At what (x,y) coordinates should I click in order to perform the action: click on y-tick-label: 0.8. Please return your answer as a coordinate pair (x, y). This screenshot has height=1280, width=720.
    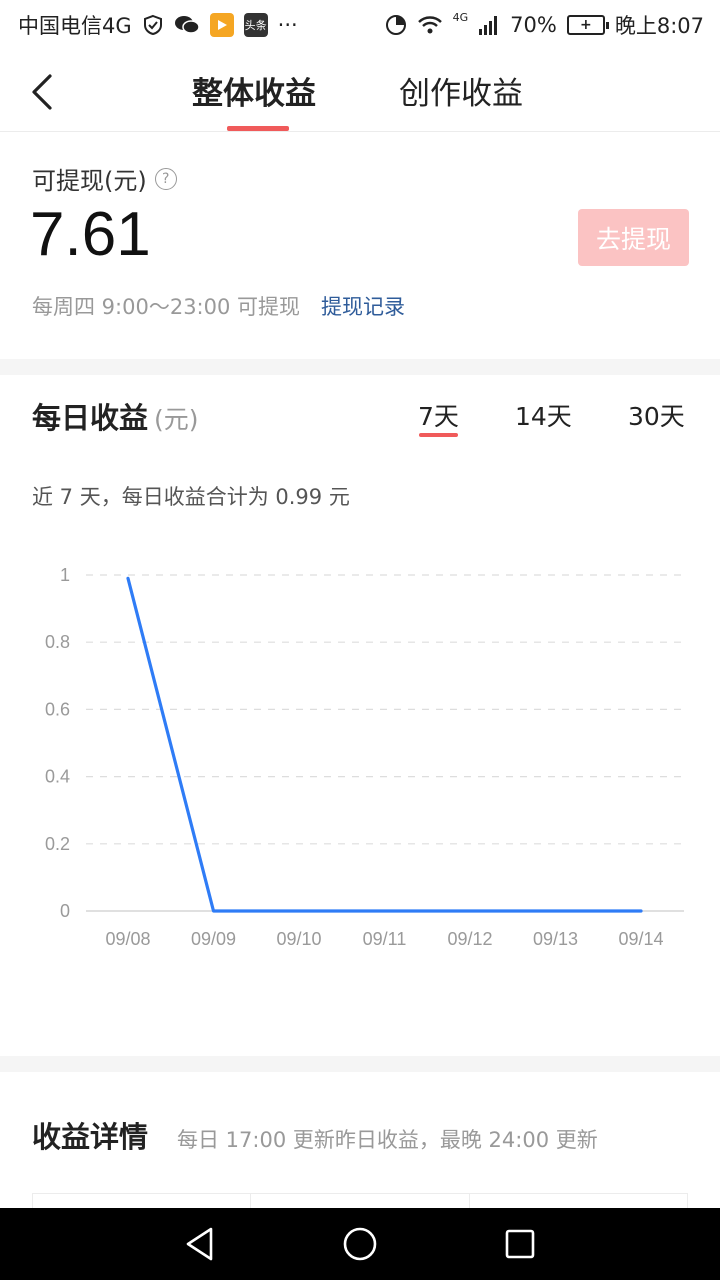
    Looking at the image, I should click on (57, 642).